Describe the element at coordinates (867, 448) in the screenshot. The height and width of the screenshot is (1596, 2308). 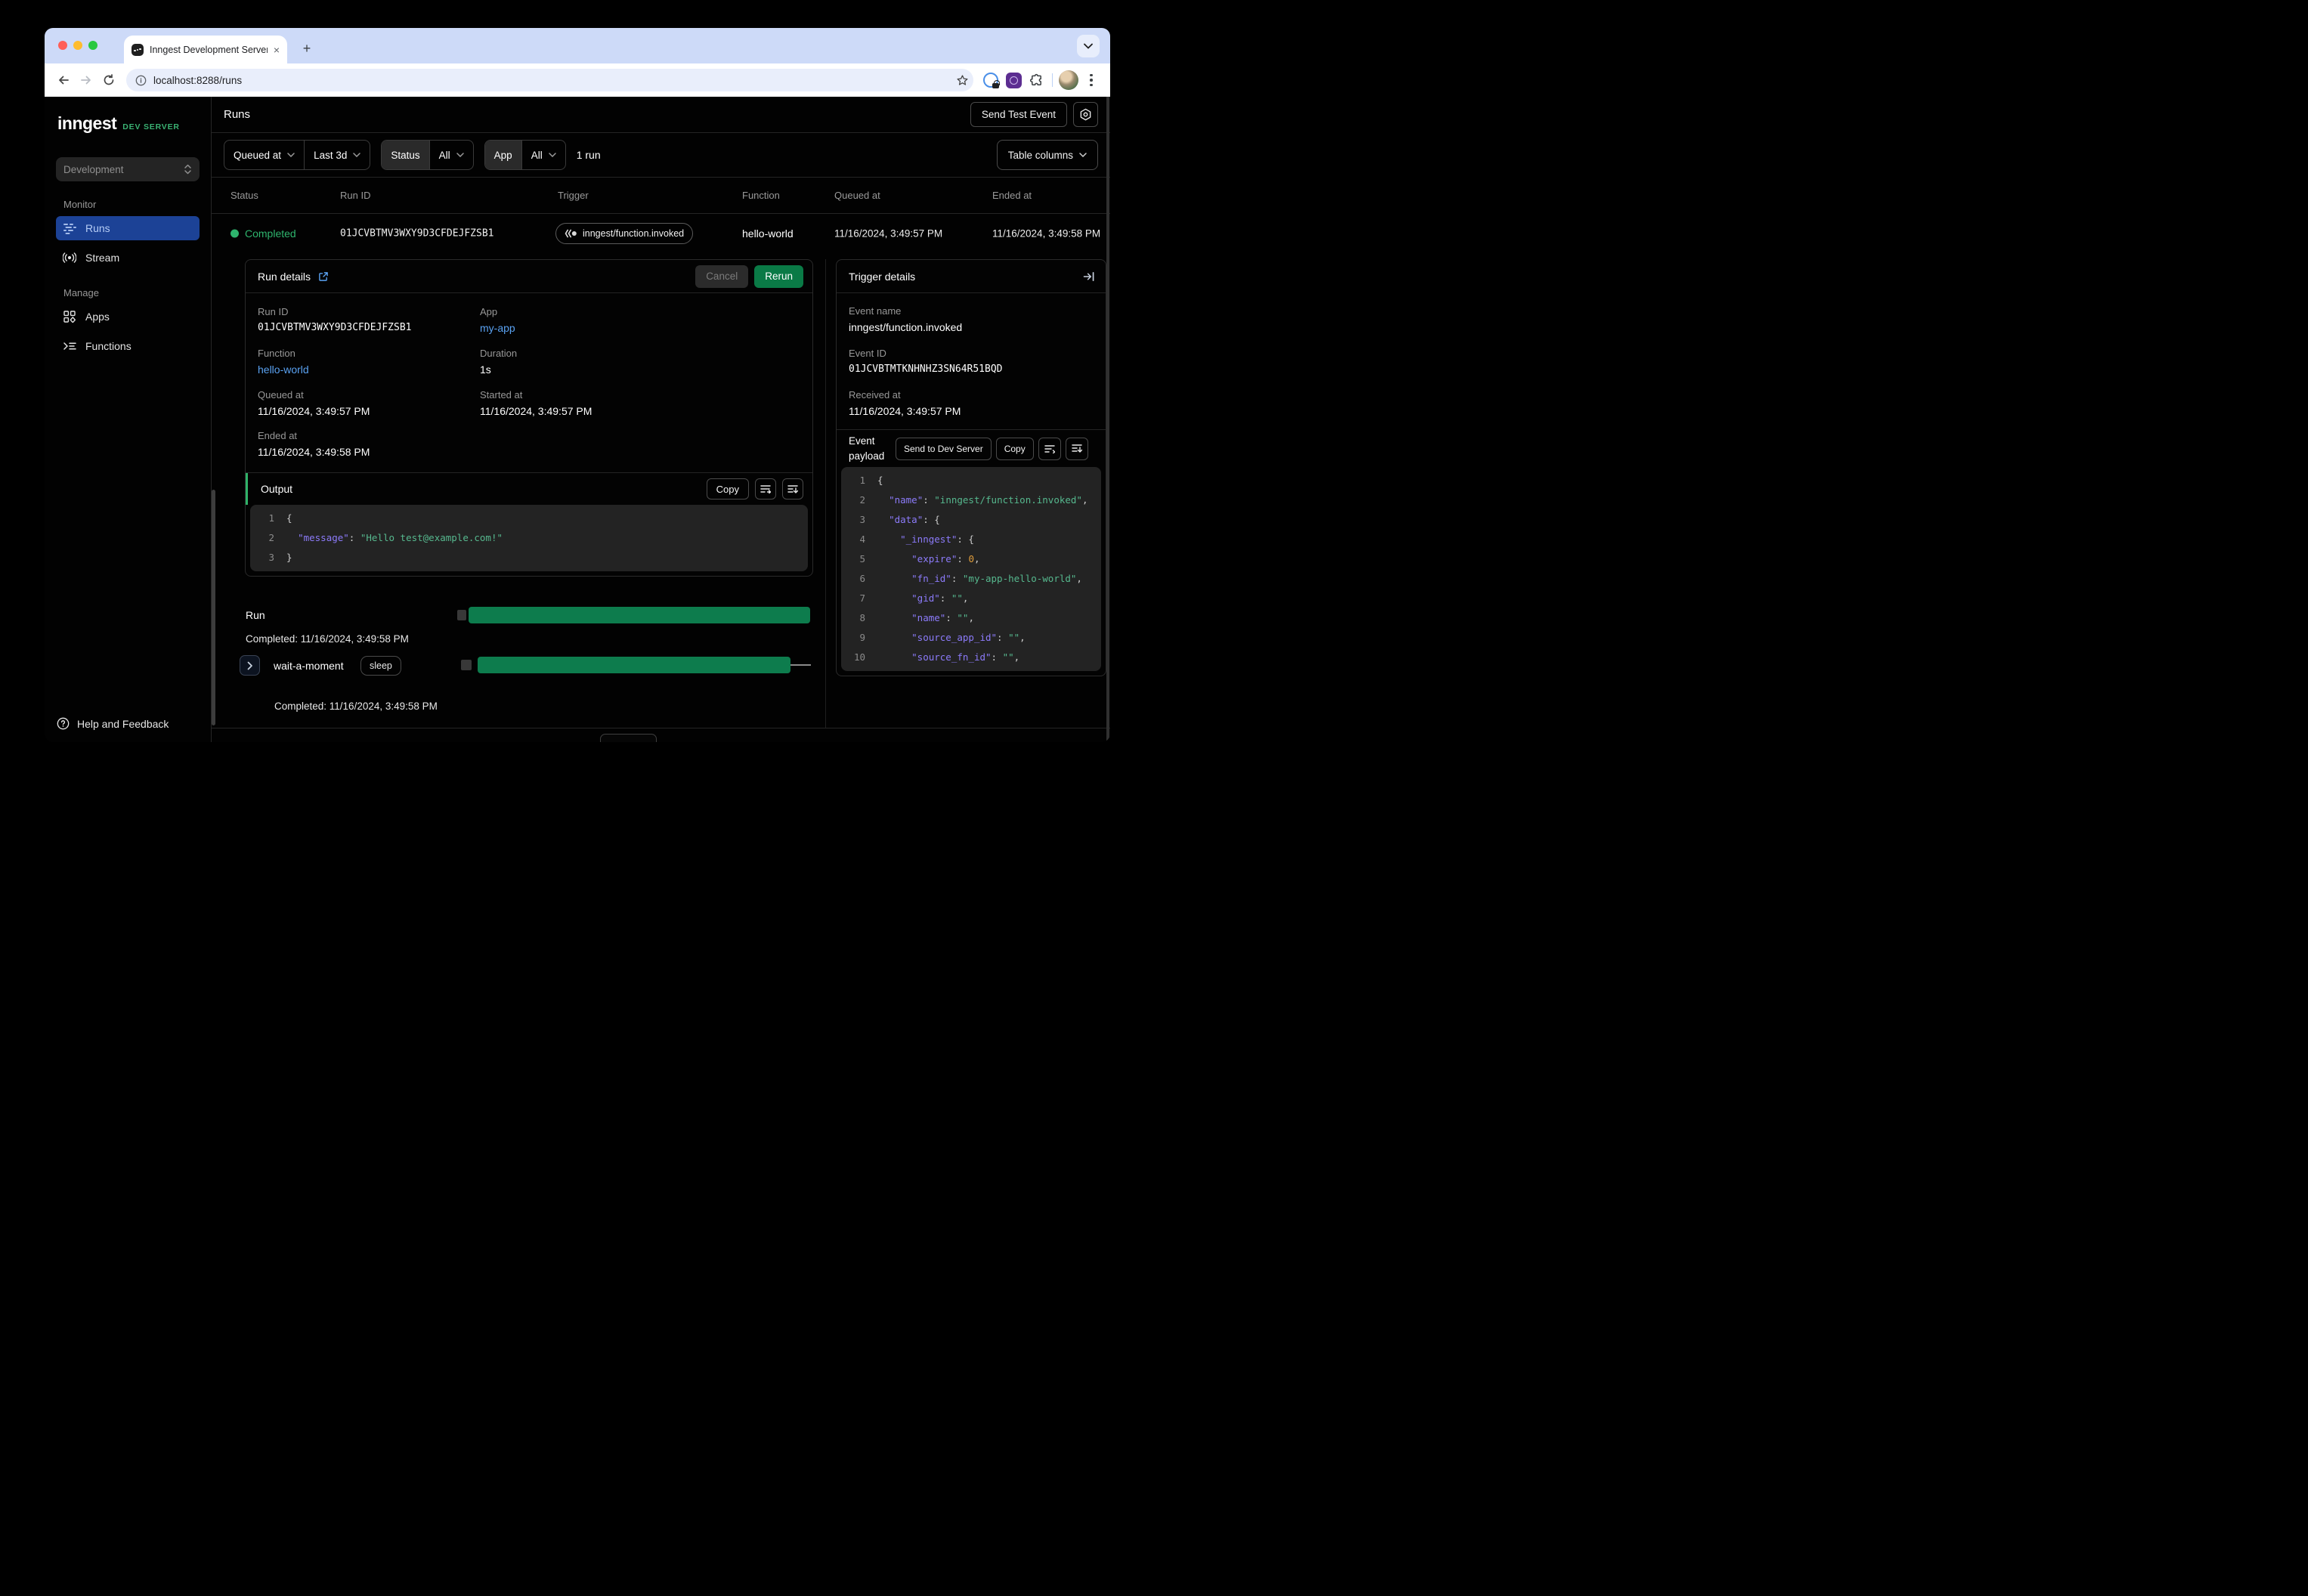
I see `event-payload-label: Event payload` at that location.